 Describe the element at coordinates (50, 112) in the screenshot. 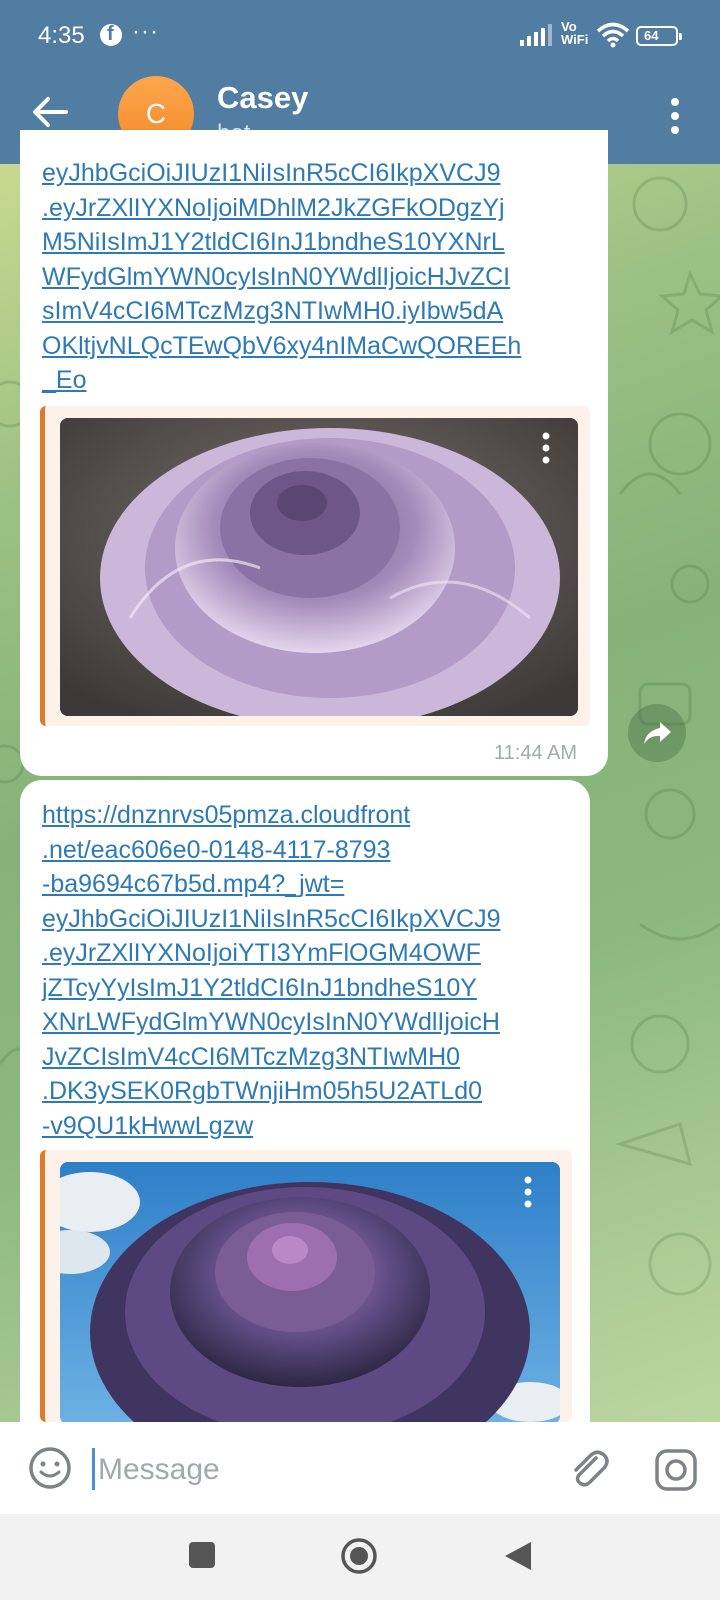

I see `back-arrow-icon` at that location.